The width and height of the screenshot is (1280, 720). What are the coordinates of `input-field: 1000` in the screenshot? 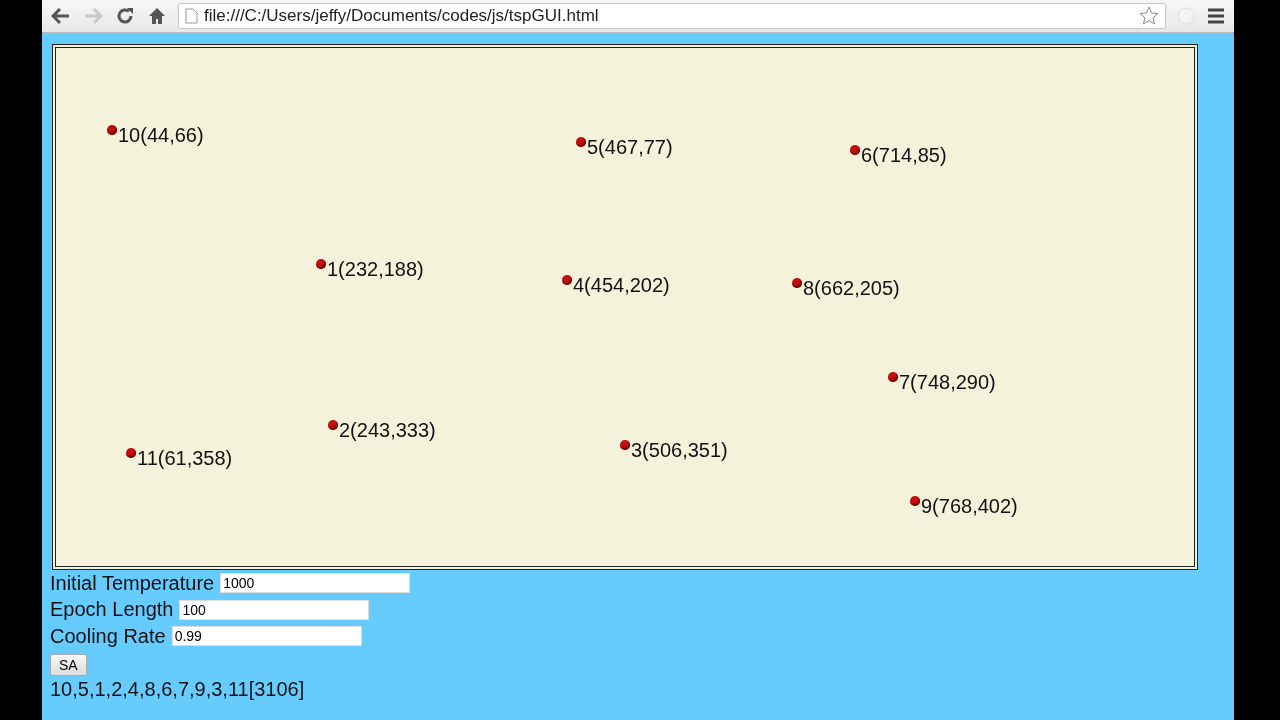 It's located at (315, 583).